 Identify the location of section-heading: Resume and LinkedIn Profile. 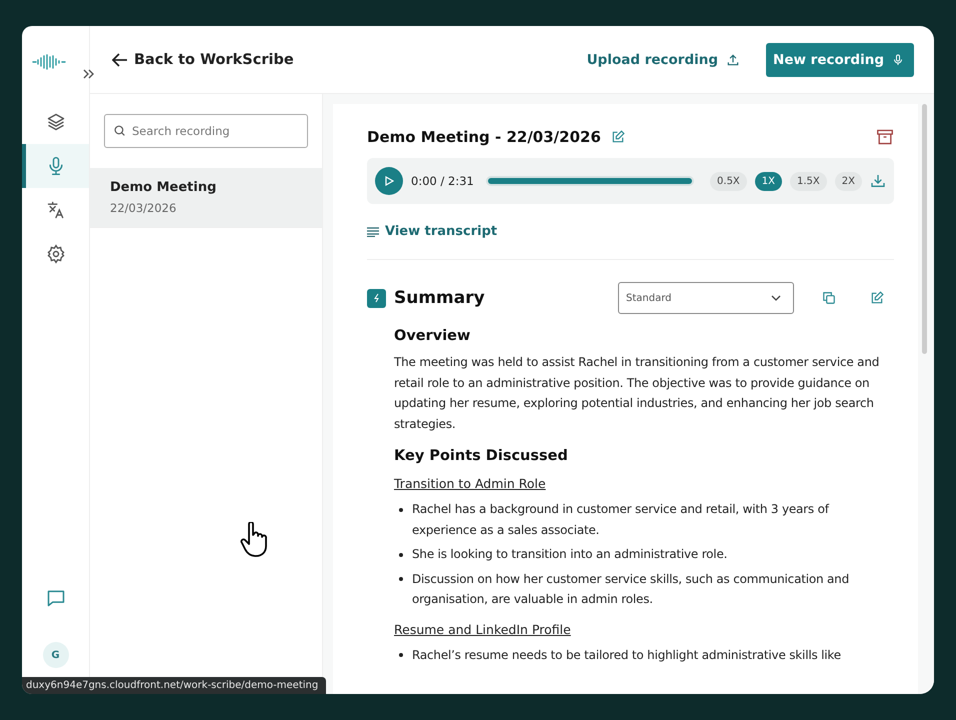
(483, 629).